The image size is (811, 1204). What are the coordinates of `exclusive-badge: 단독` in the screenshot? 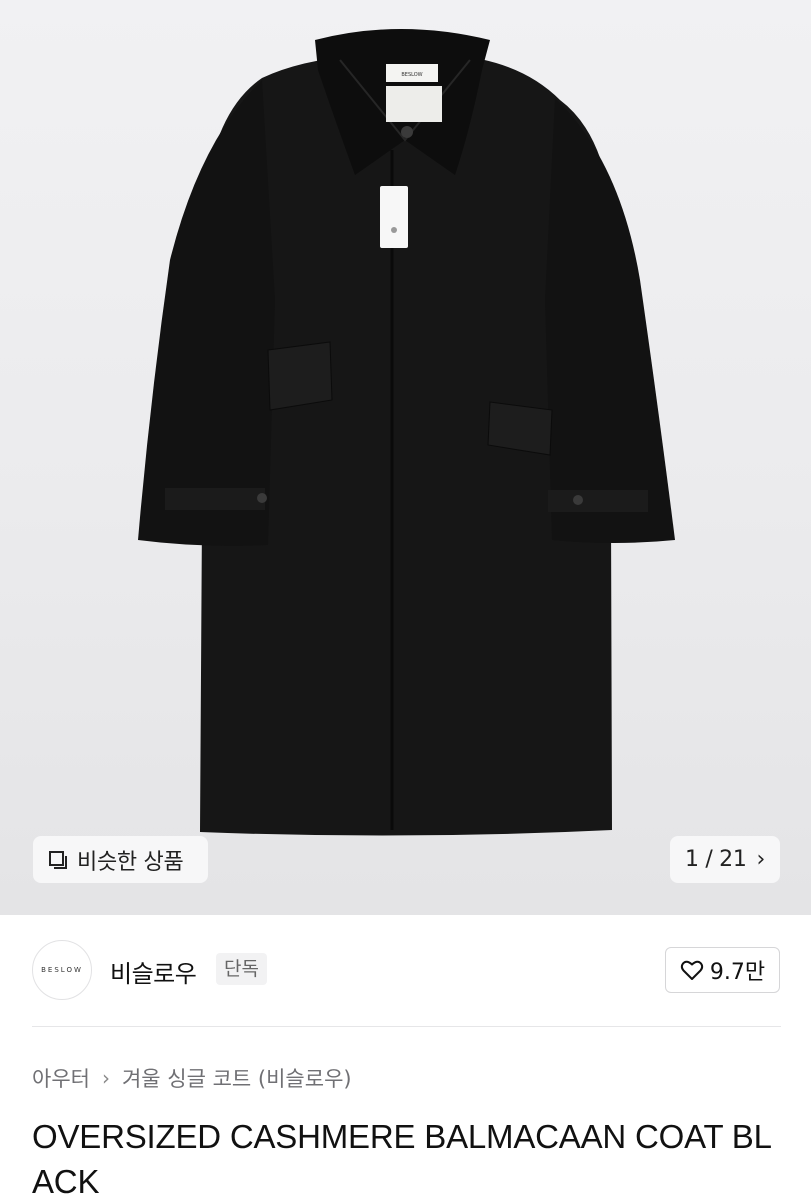 It's located at (241, 969).